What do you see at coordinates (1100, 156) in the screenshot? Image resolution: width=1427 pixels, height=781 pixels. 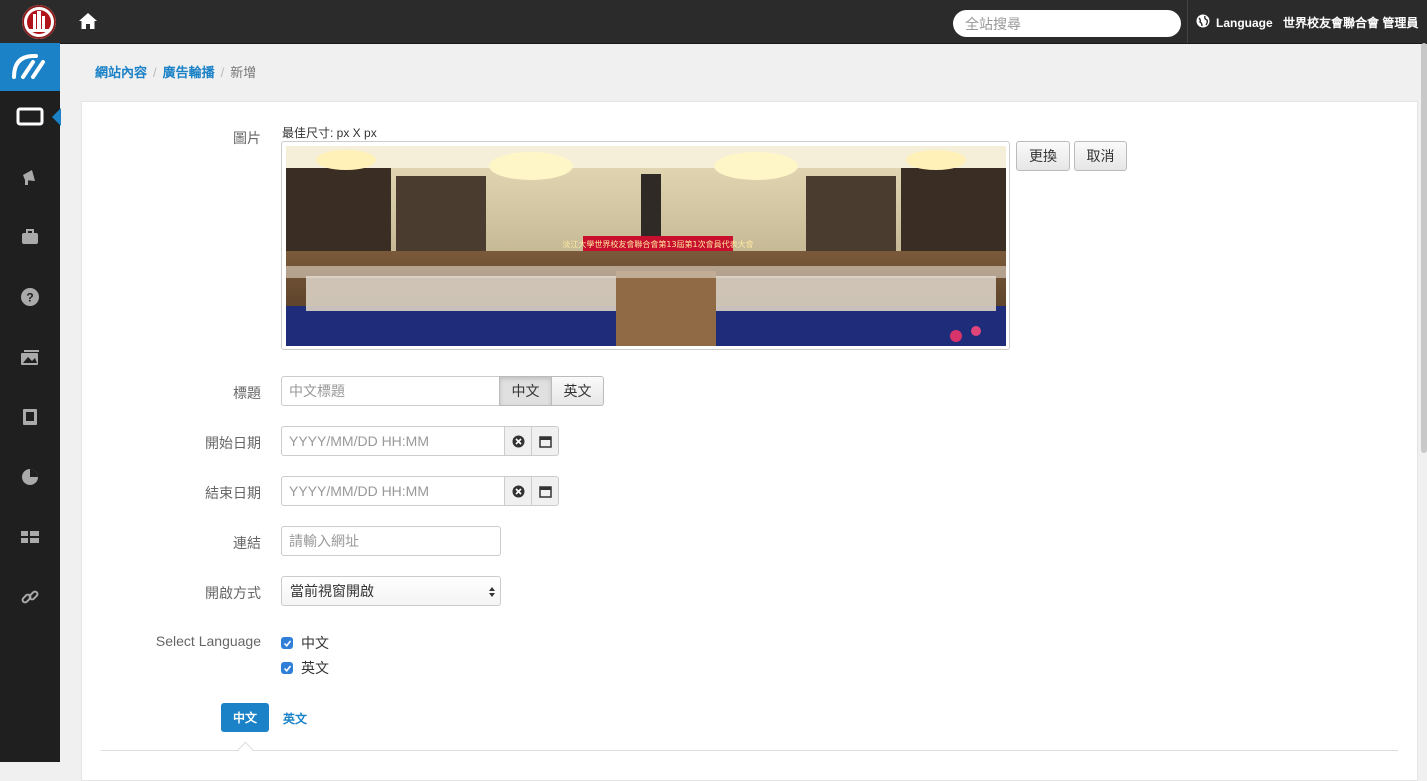 I see `cancel-image-button: 取消` at bounding box center [1100, 156].